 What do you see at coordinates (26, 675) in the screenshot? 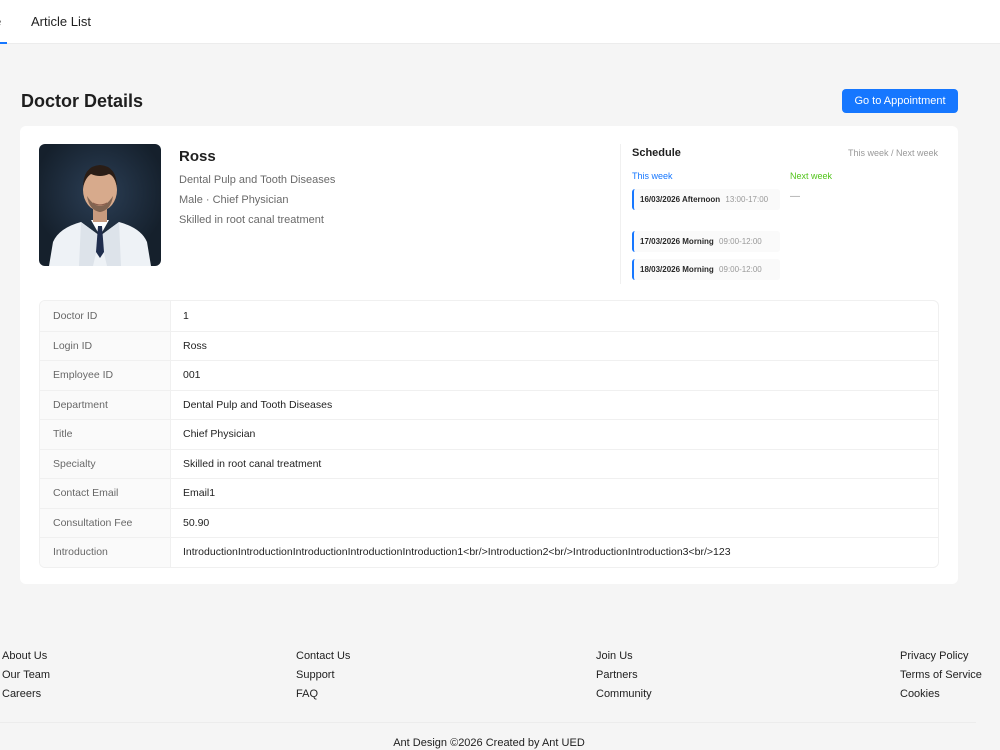
I see `footer-link-our-team: Our Team` at bounding box center [26, 675].